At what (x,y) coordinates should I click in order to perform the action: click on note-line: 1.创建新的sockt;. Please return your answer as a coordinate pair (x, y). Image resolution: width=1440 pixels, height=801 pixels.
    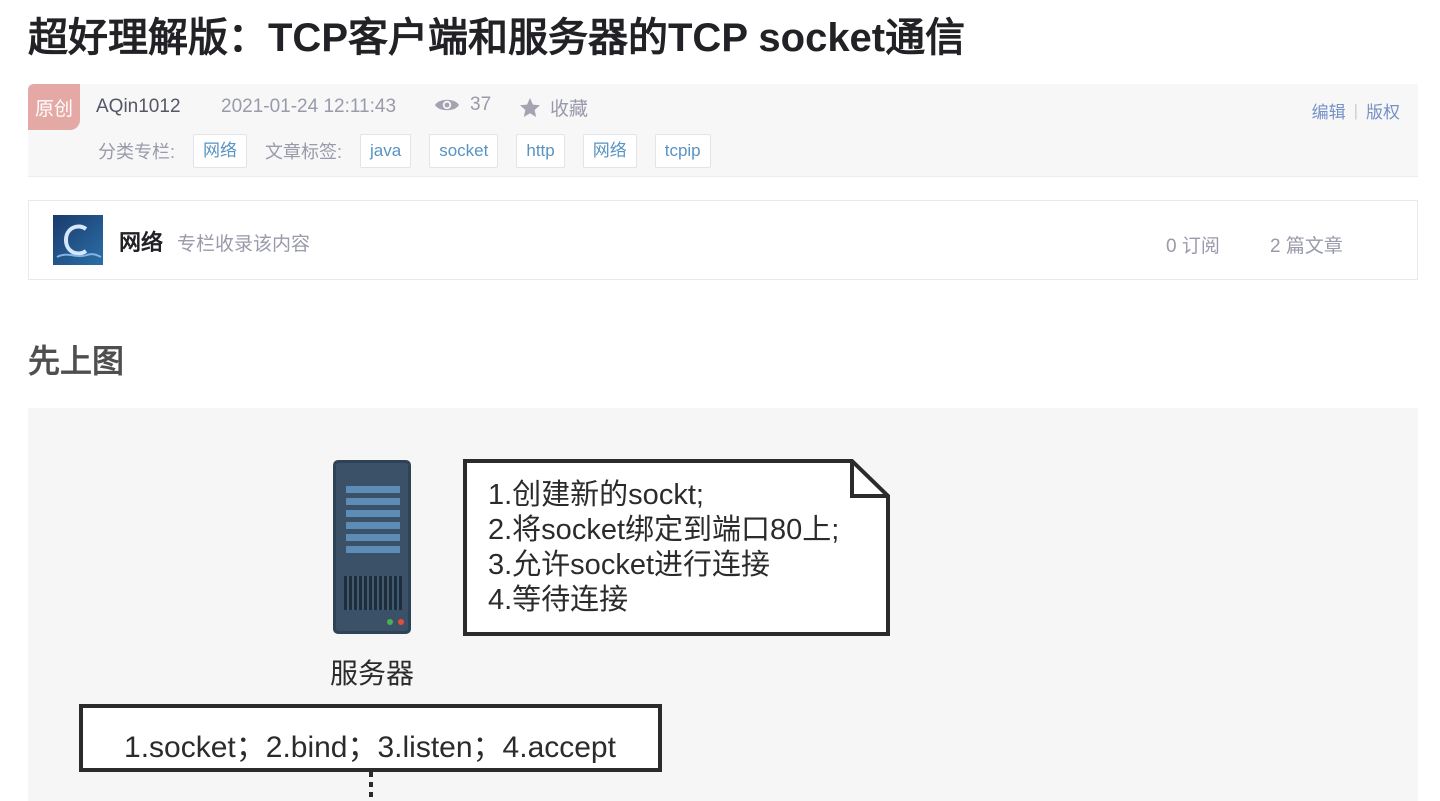
    Looking at the image, I should click on (596, 495).